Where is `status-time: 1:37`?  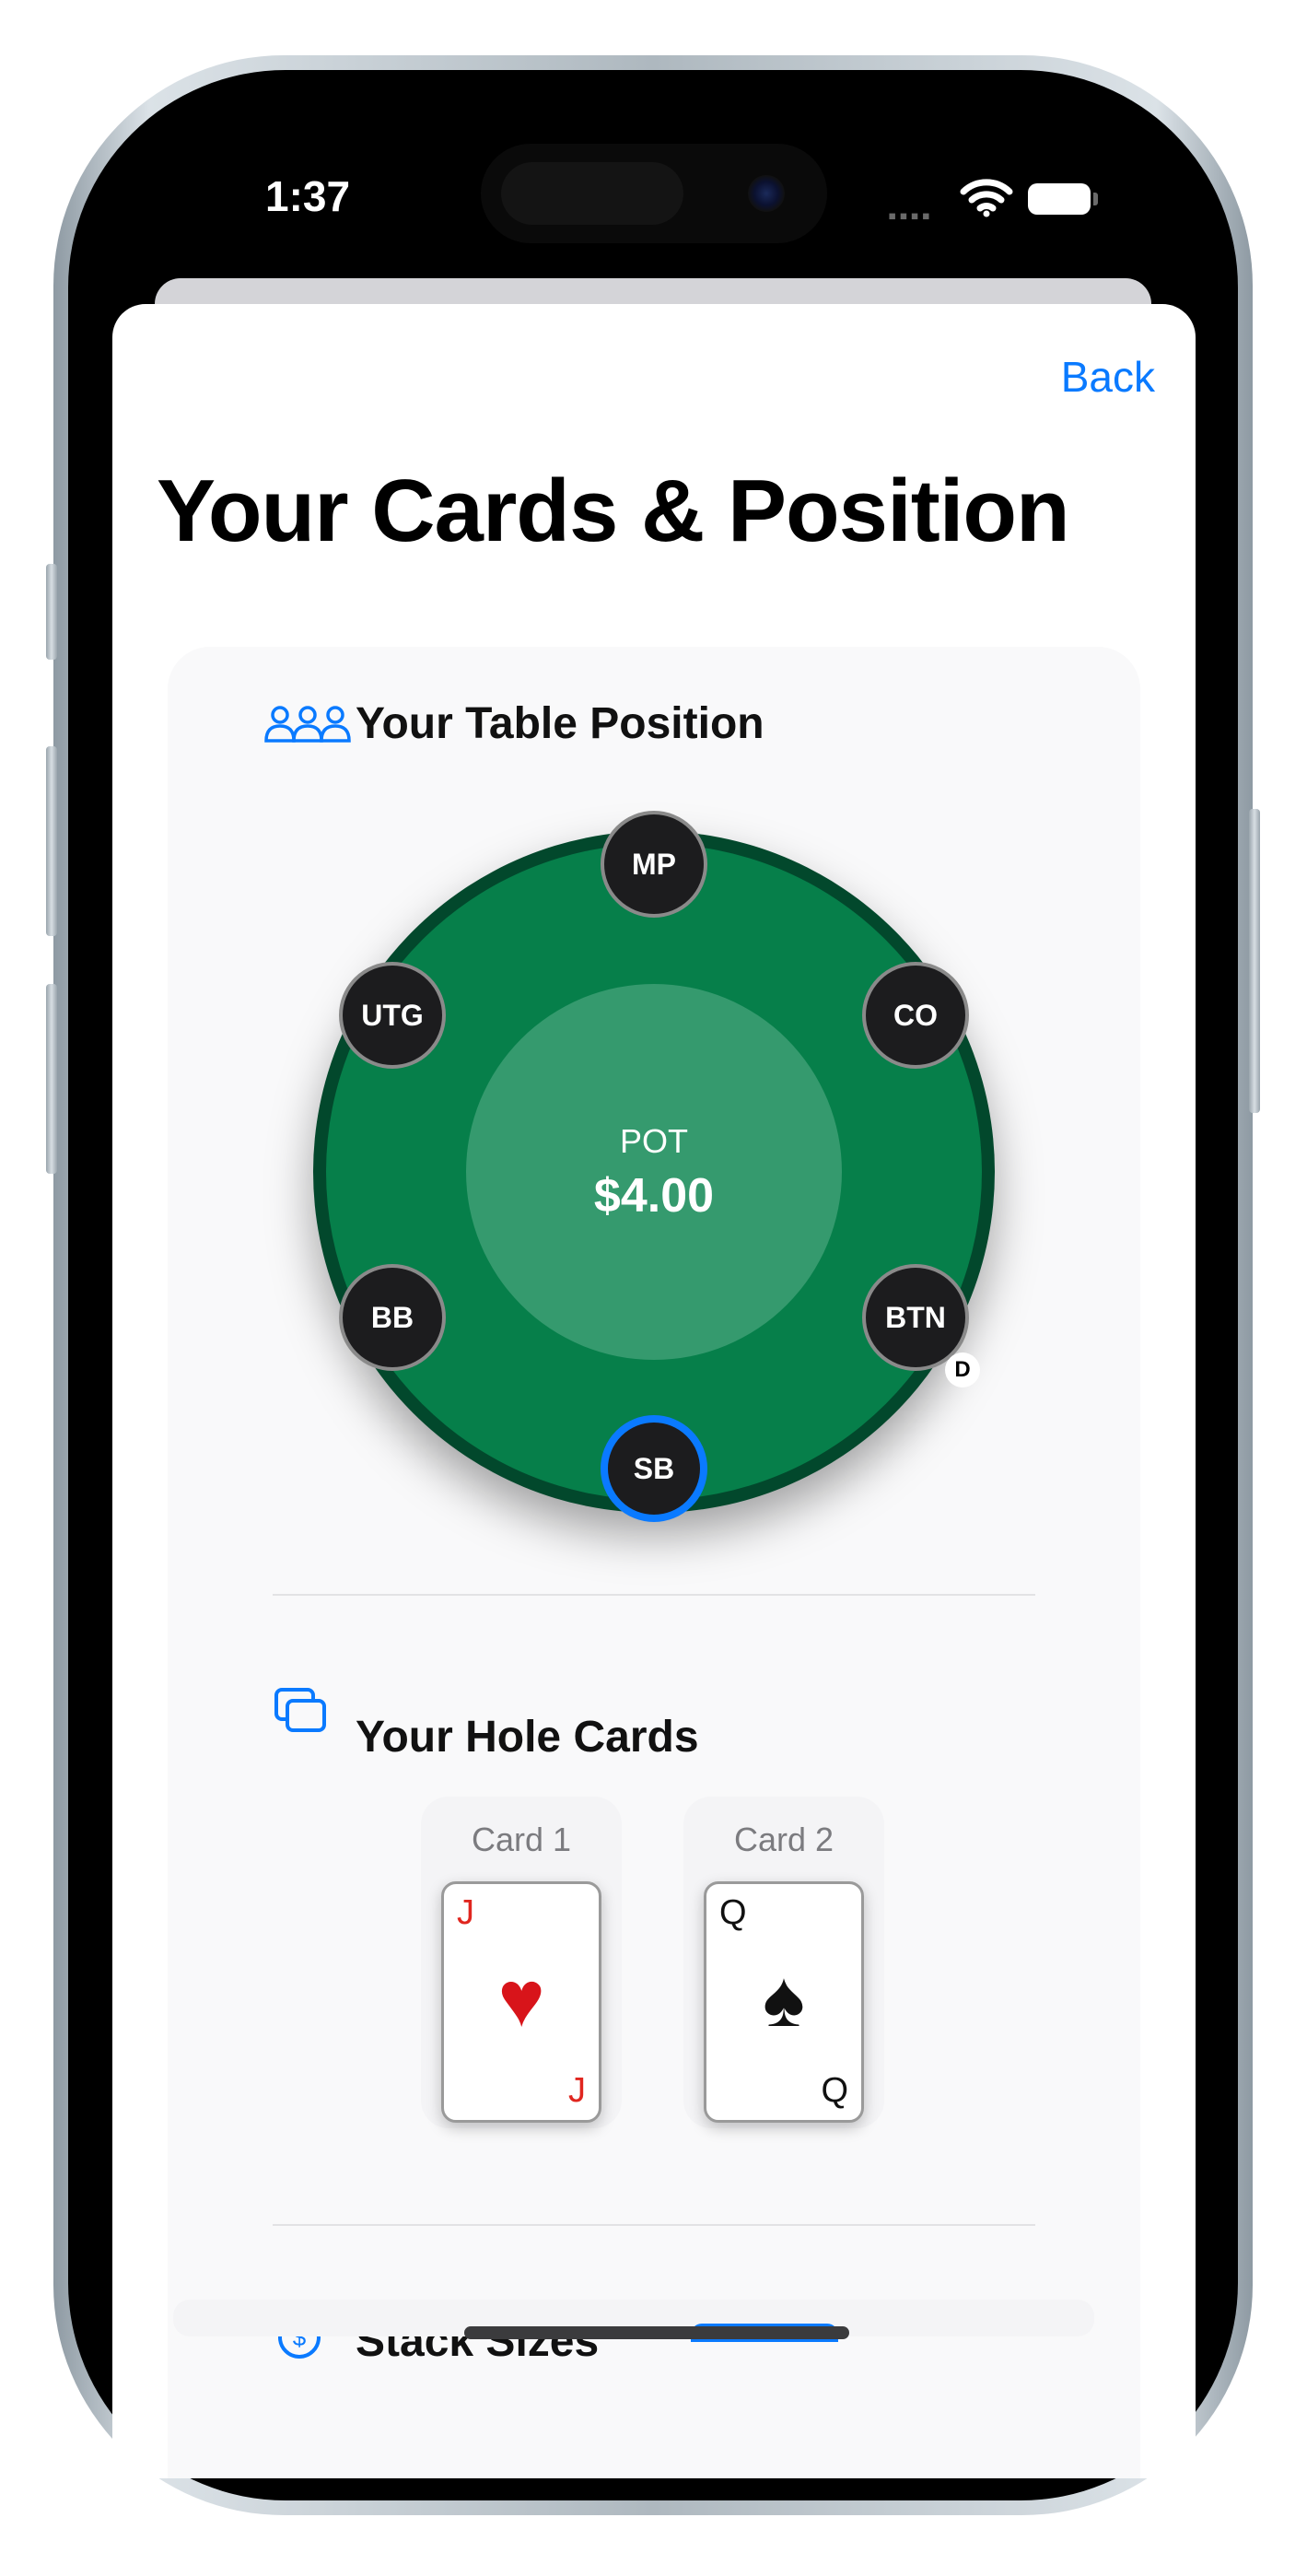 status-time: 1:37 is located at coordinates (308, 196).